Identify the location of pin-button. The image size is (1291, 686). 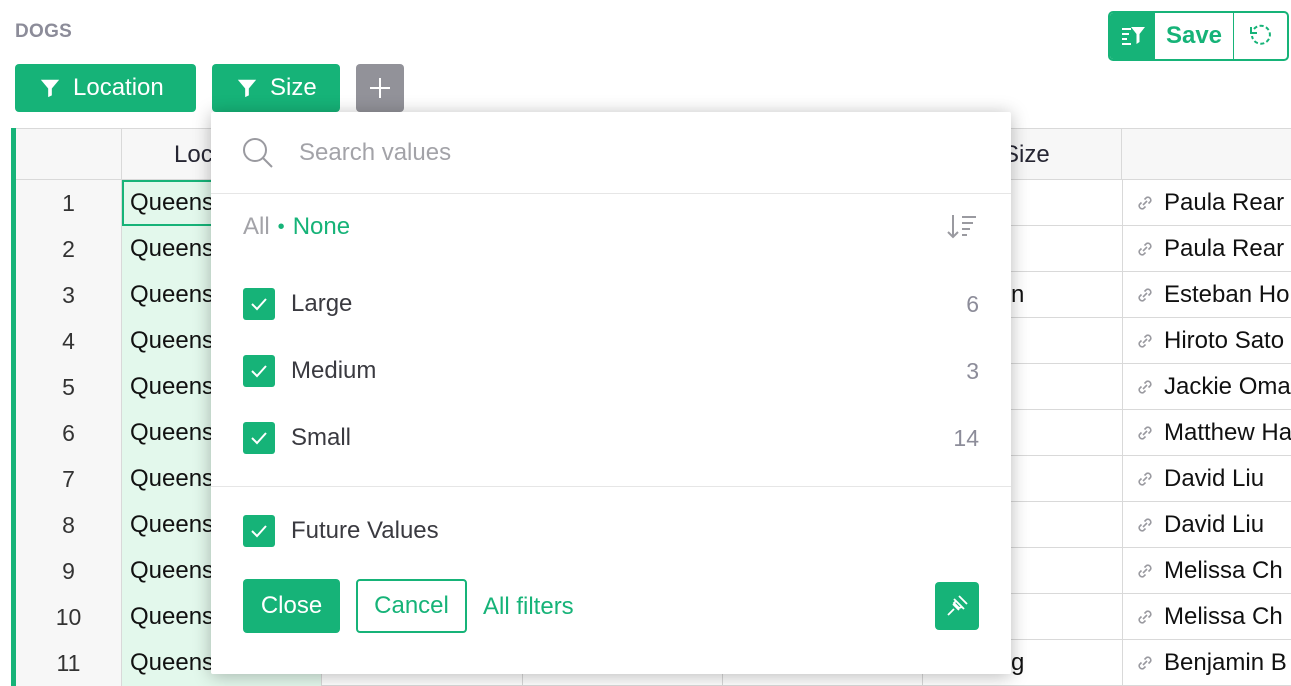
(957, 606).